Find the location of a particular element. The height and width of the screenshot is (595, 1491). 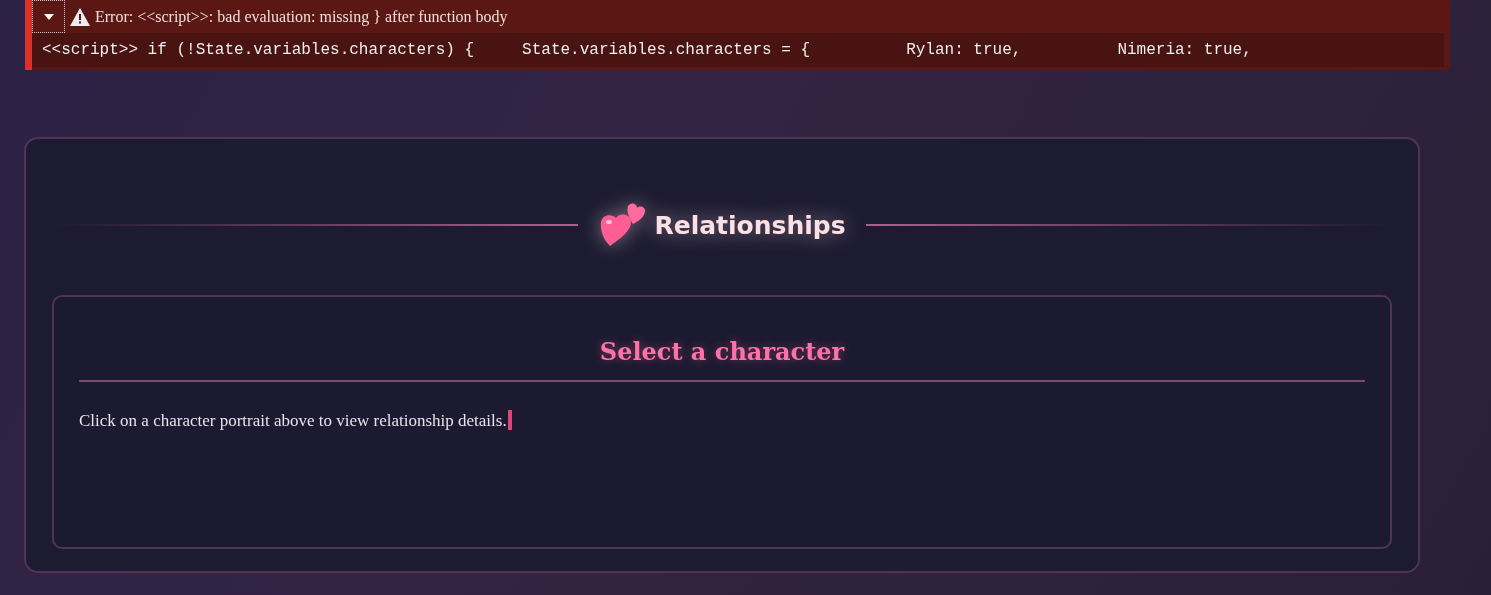

panel-title: Relationships is located at coordinates (750, 225).